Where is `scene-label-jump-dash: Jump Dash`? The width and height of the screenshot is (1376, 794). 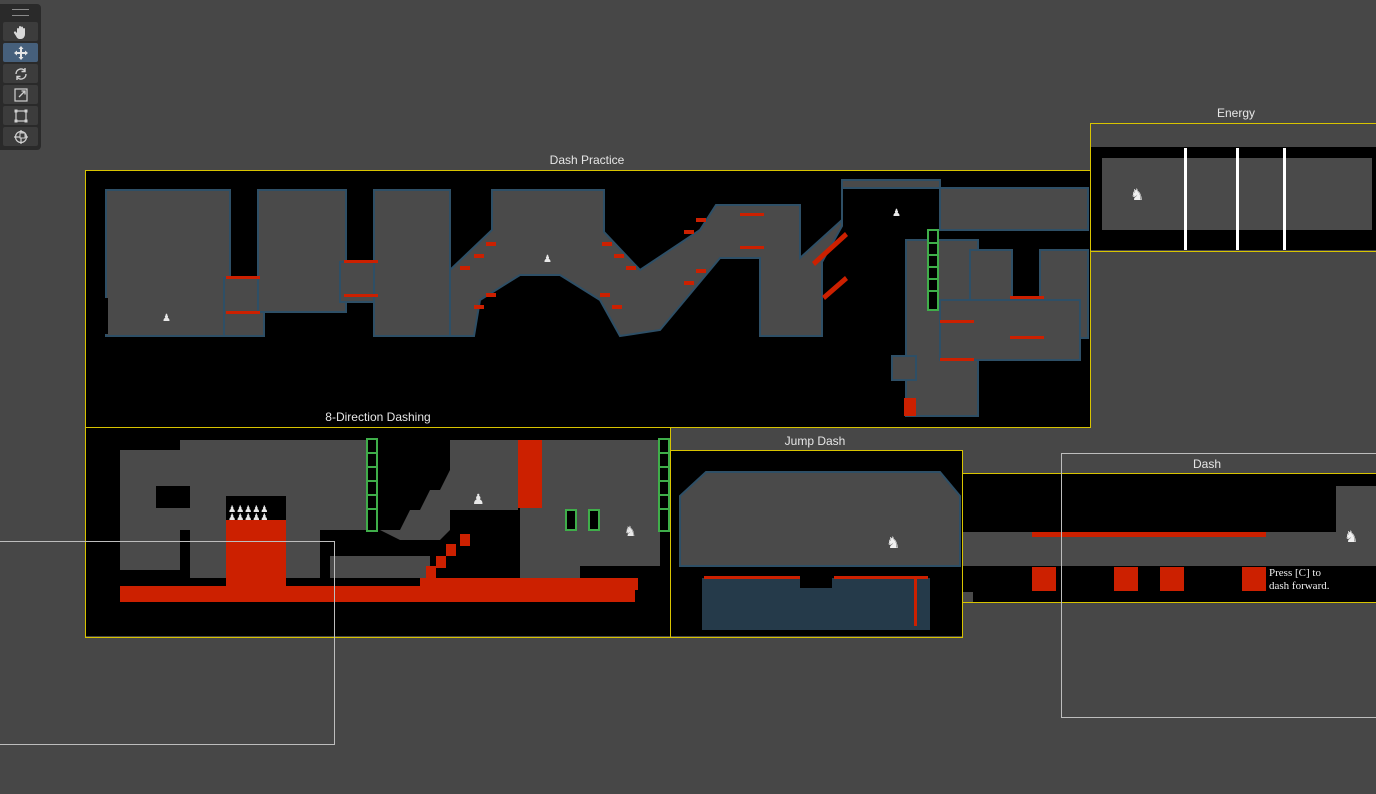
scene-label-jump-dash: Jump Dash is located at coordinates (815, 441).